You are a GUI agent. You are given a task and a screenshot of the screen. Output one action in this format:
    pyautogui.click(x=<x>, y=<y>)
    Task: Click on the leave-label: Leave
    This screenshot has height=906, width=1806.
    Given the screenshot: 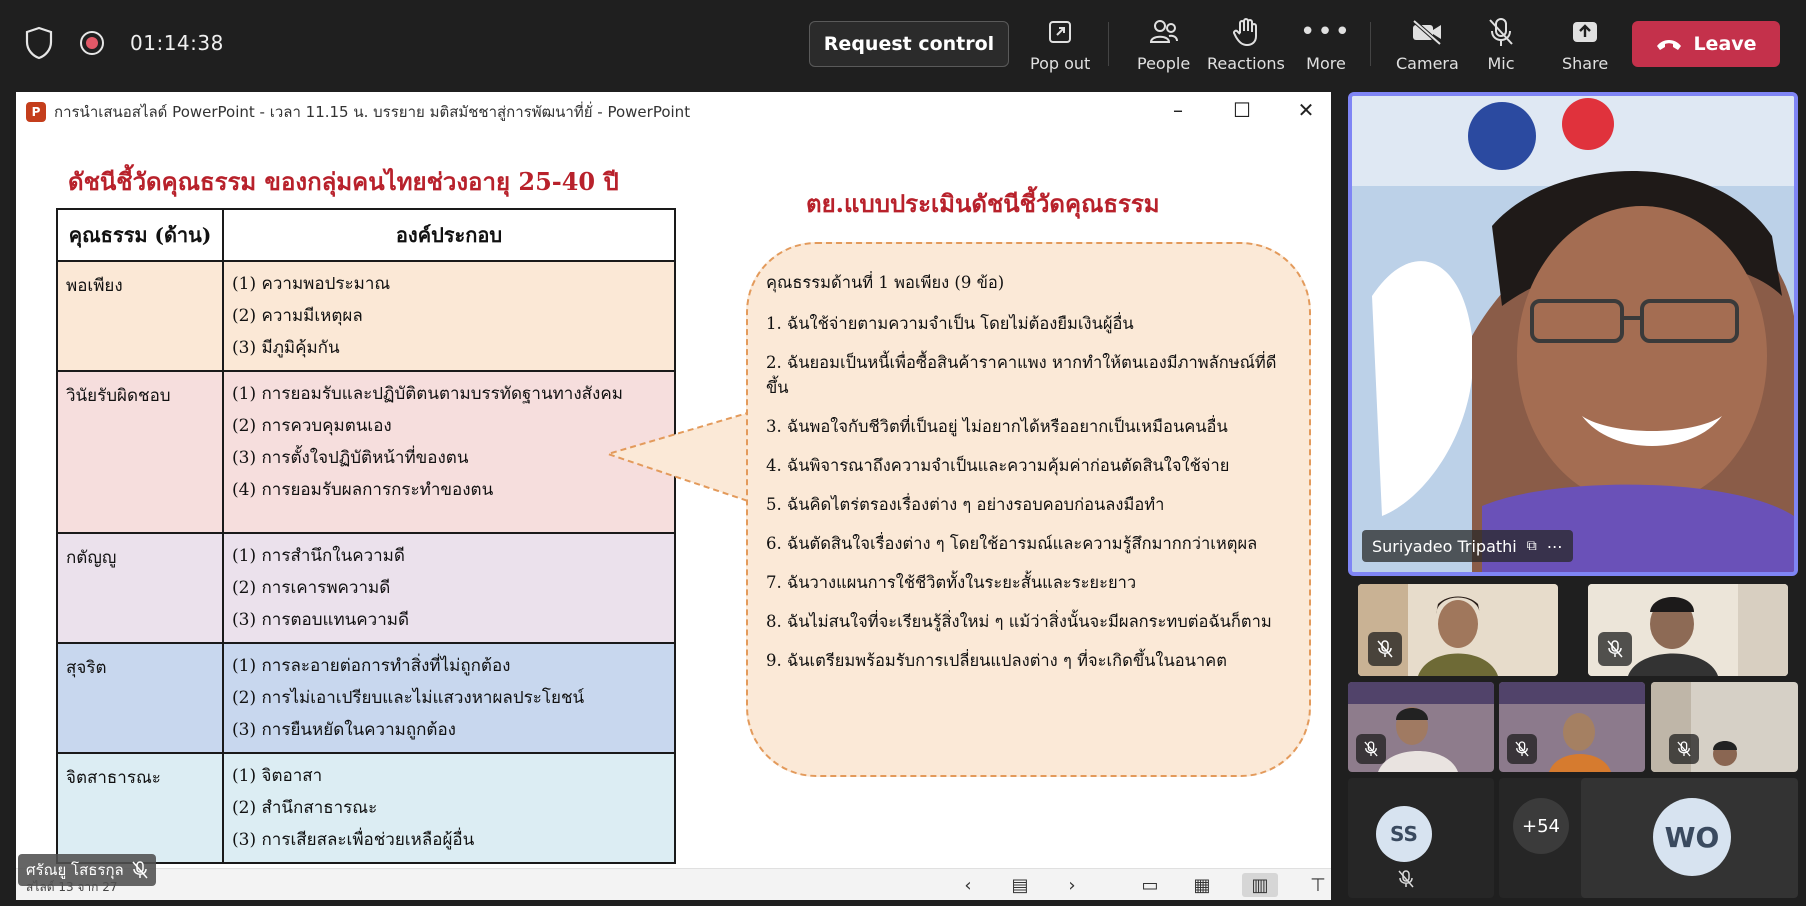 What is the action you would take?
    pyautogui.click(x=1725, y=44)
    